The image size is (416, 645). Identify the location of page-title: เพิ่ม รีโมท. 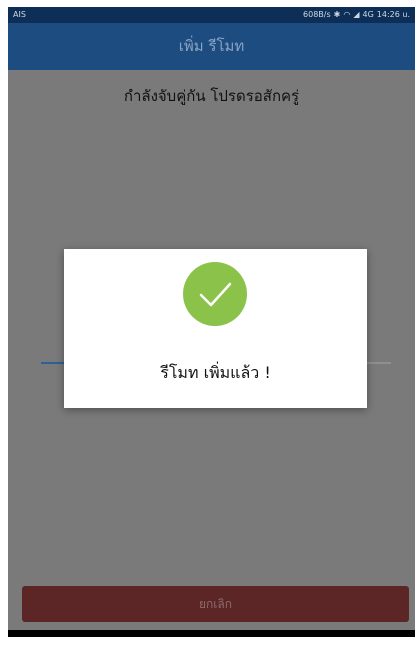
(211, 46).